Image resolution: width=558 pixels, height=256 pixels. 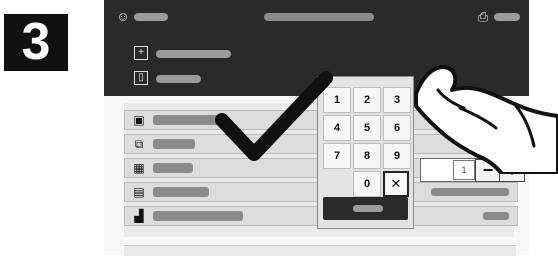 What do you see at coordinates (319, 17) in the screenshot?
I see `panel-title` at bounding box center [319, 17].